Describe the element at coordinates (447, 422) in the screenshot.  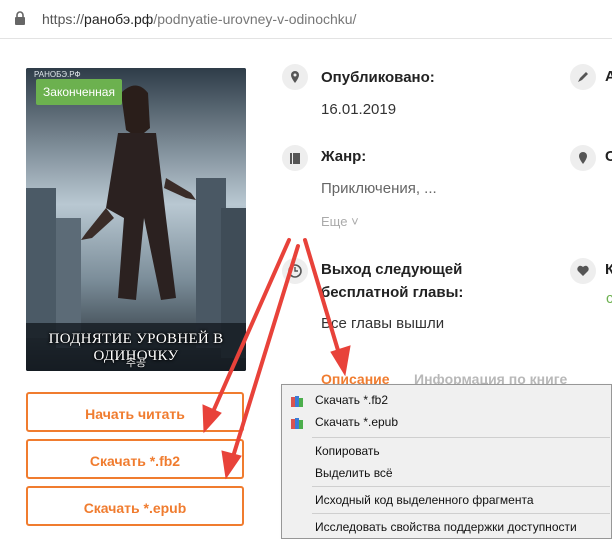
I see `context-menu-item-download-epub: Скачать *.epub` at that location.